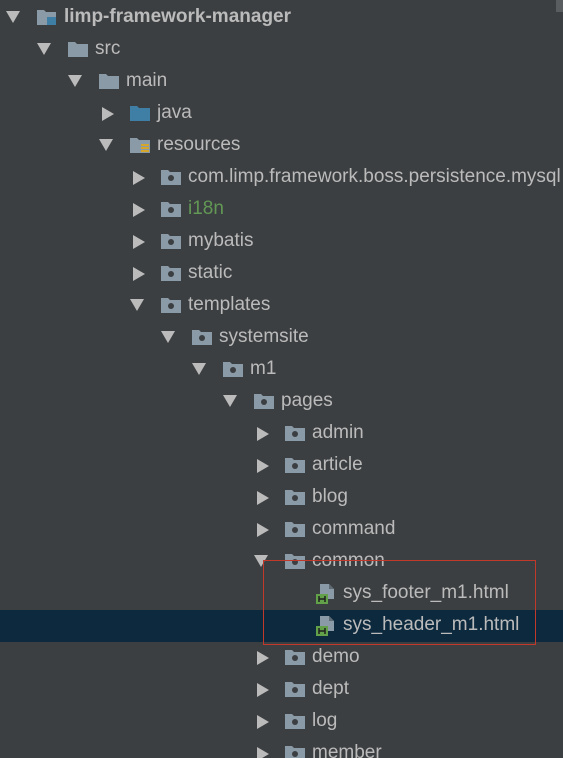  Describe the element at coordinates (281, 722) in the screenshot. I see `tree-item-log: log` at that location.